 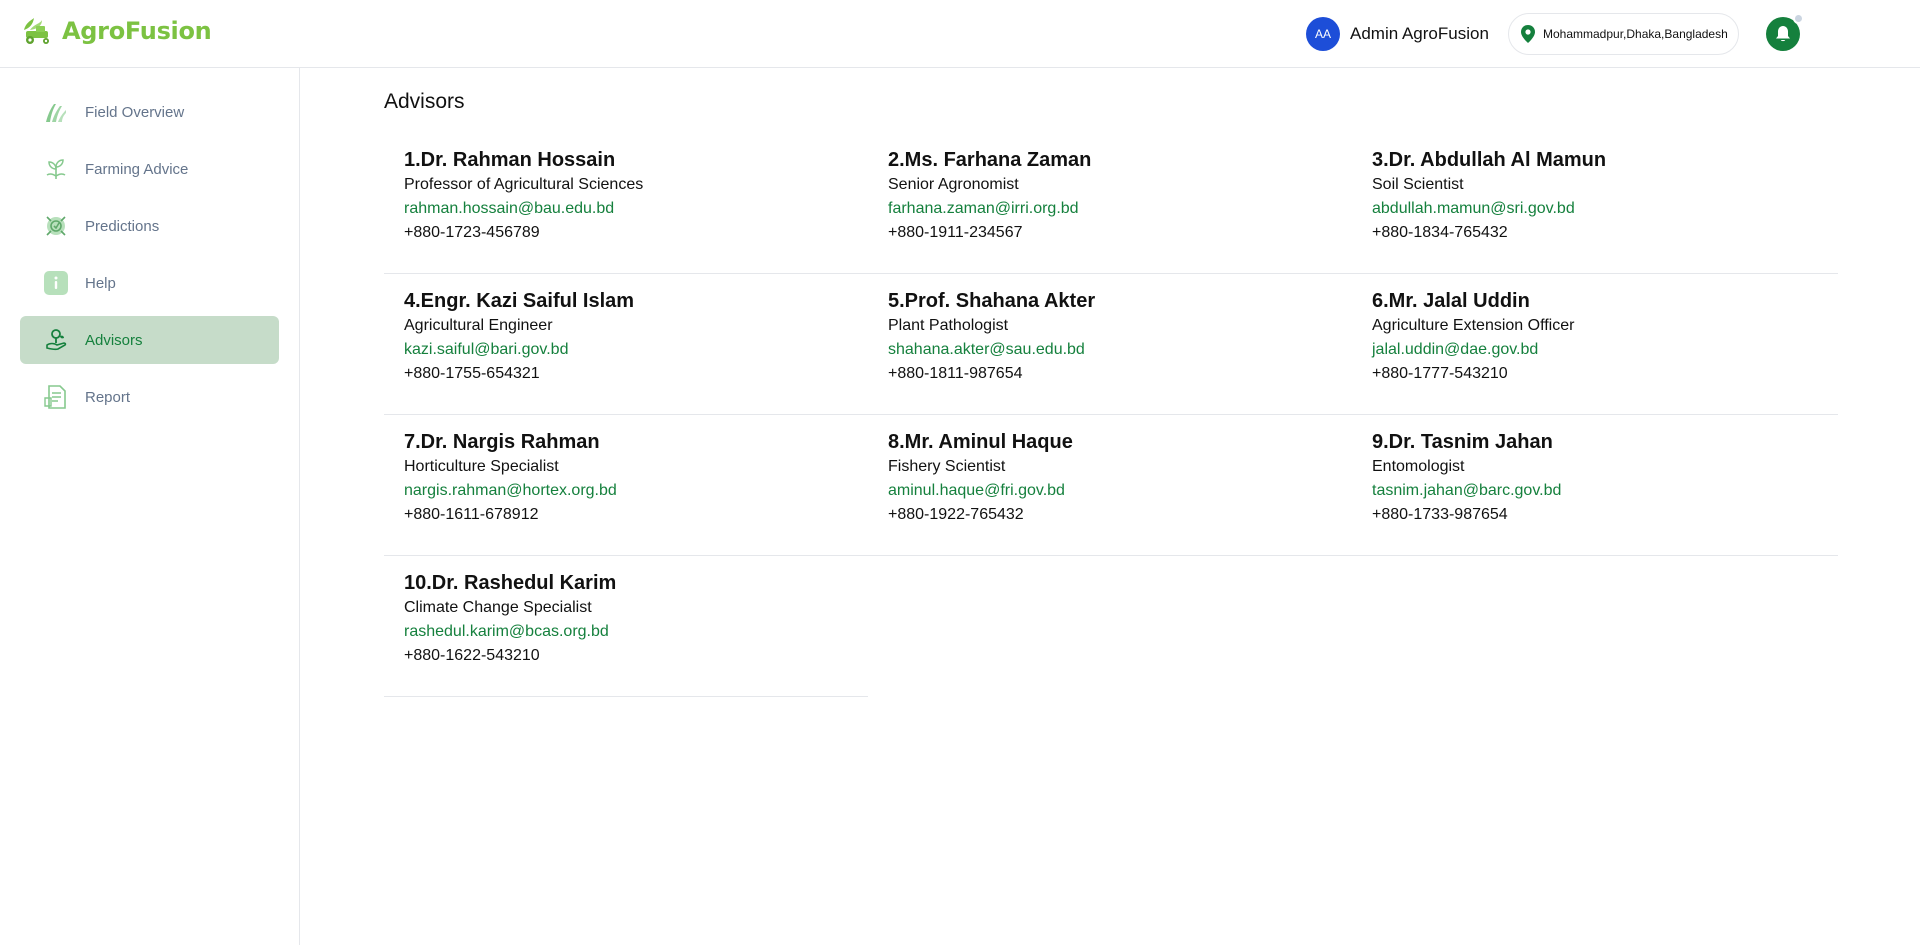 What do you see at coordinates (953, 184) in the screenshot?
I see `advisor-title: Senior Agronomist` at bounding box center [953, 184].